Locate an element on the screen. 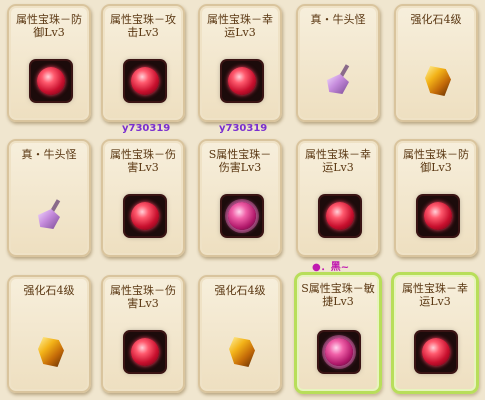 The width and height of the screenshot is (485, 400). item-name: S属性宝珠－敏捷Lv3 is located at coordinates (338, 295).